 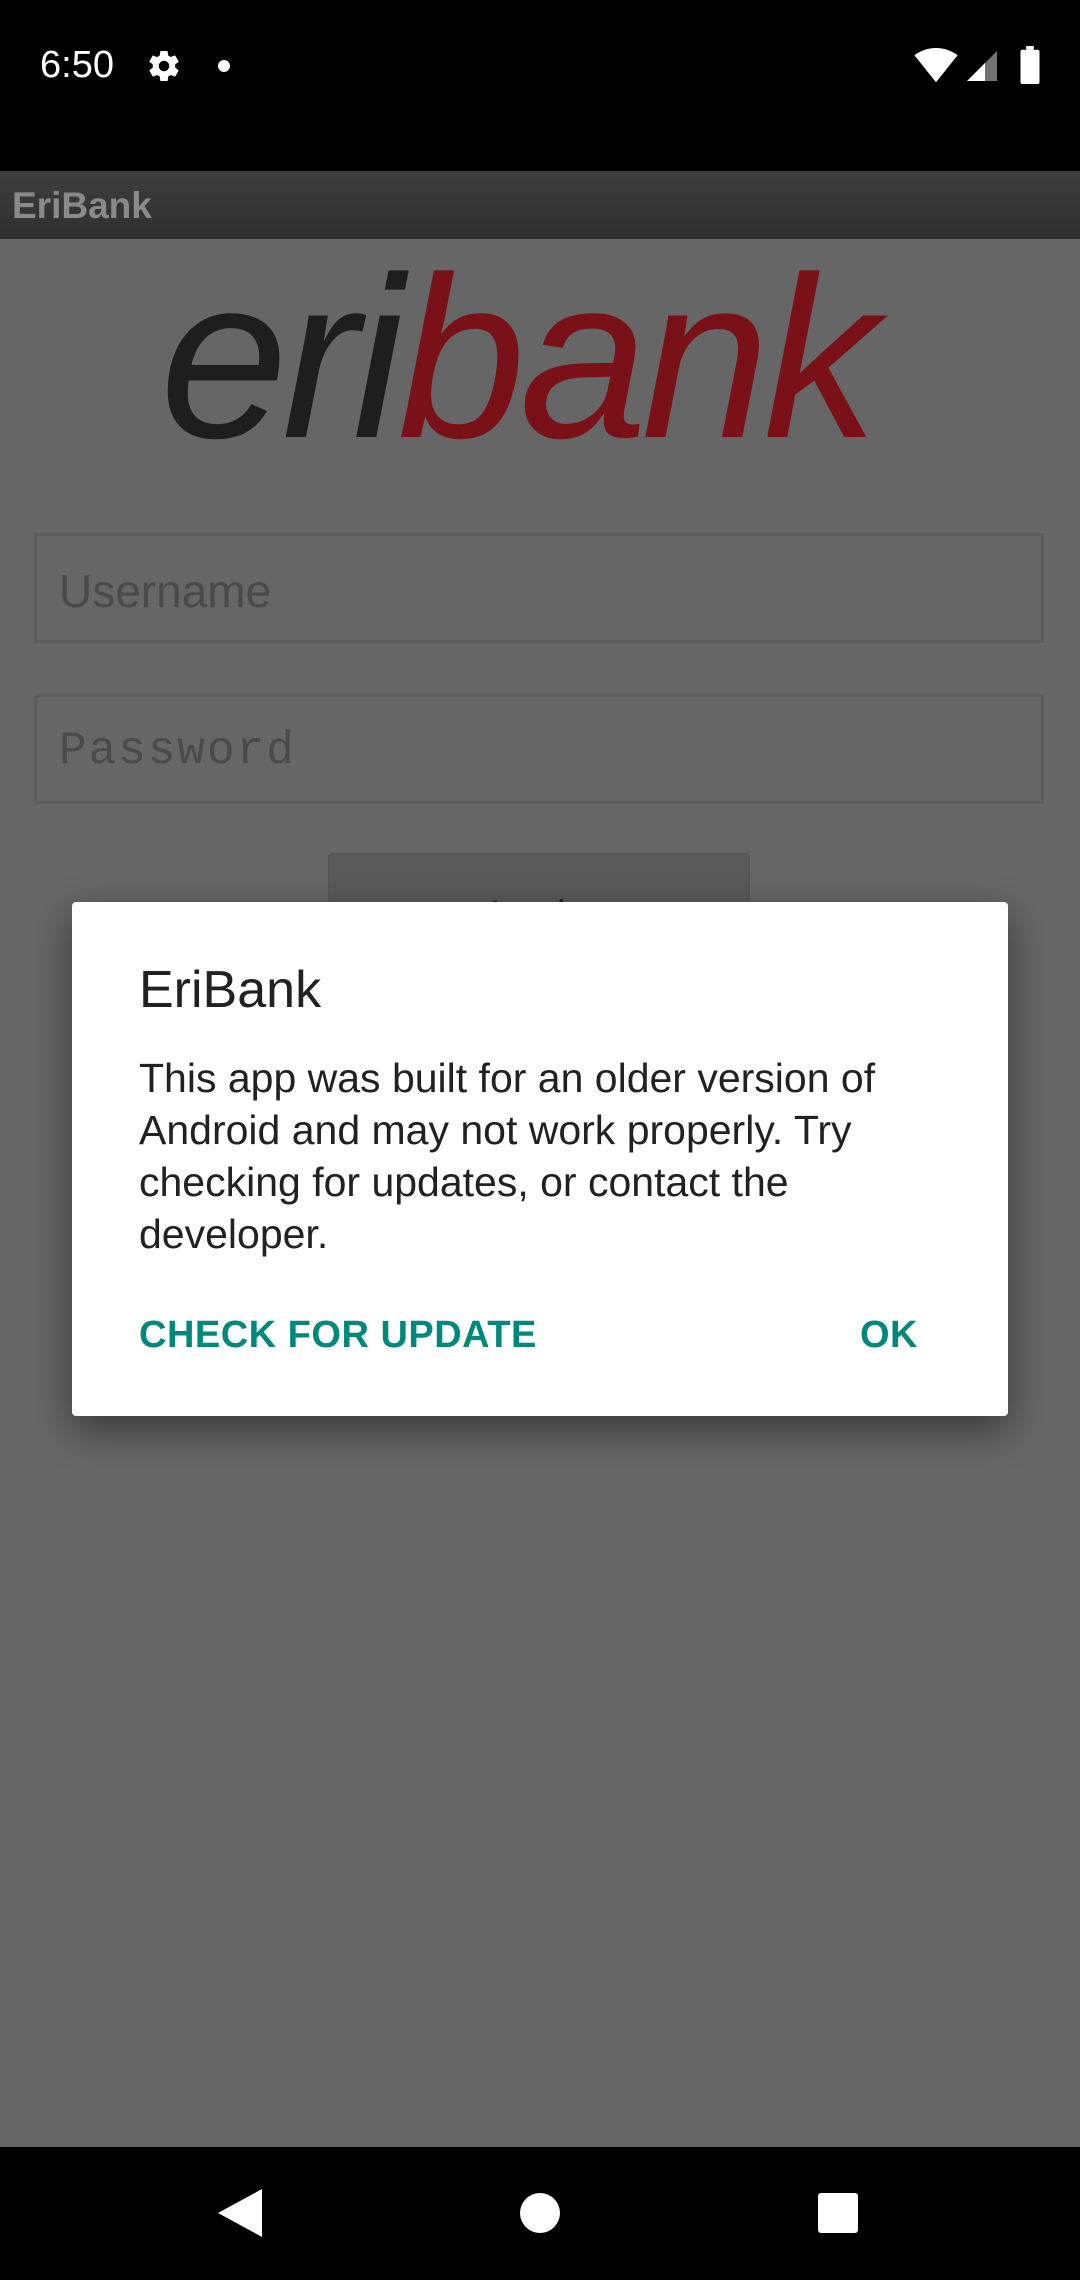 I want to click on wifi-icon, so click(x=936, y=65).